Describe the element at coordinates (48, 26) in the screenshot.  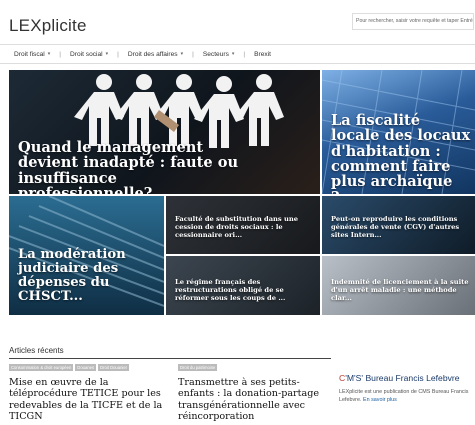
I see `site-logo: LEXplicite` at that location.